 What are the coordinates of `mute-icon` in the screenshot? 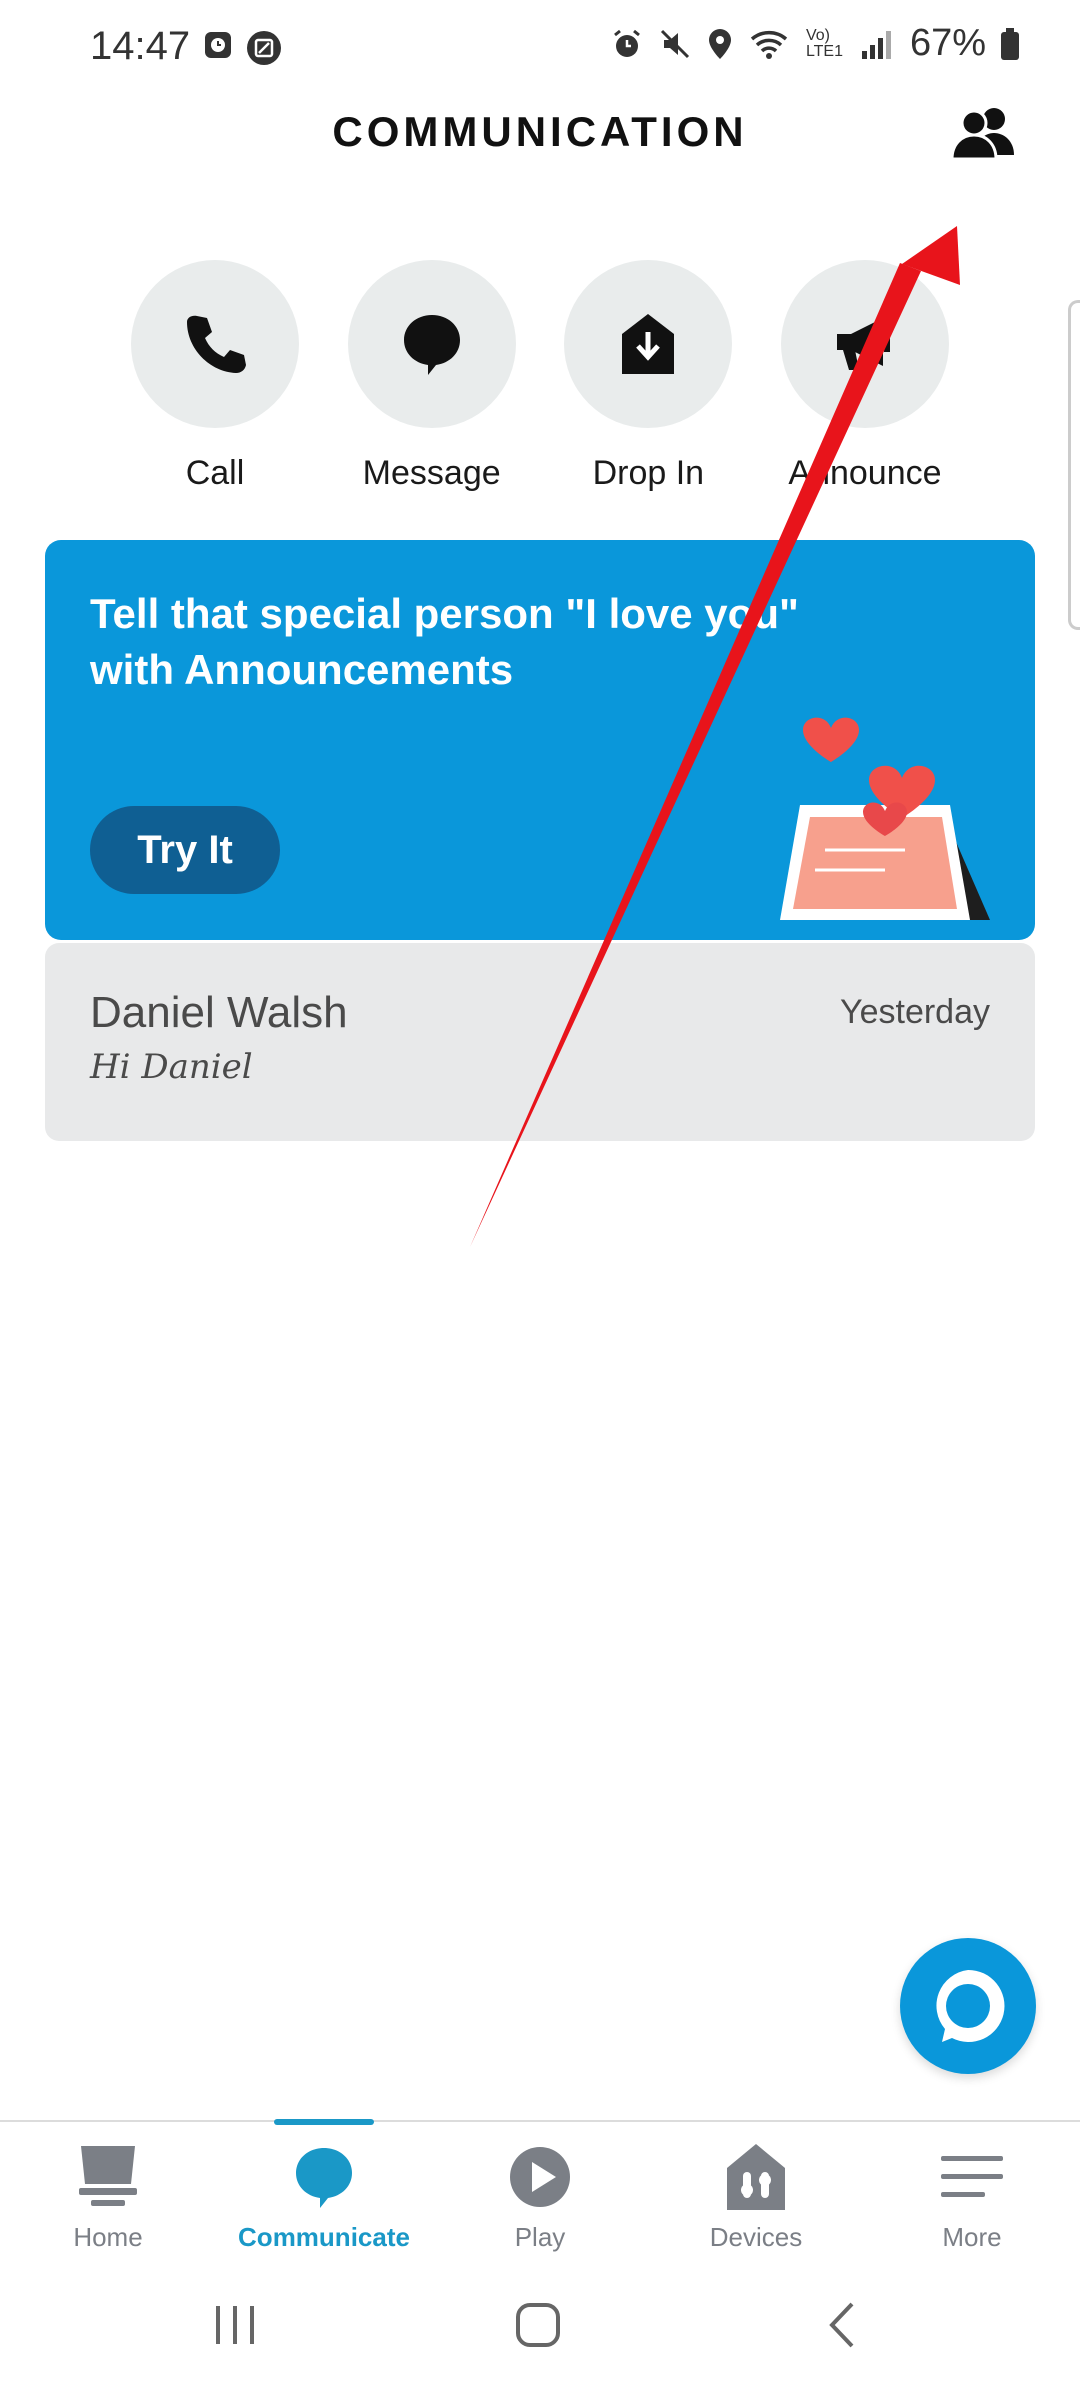 It's located at (674, 43).